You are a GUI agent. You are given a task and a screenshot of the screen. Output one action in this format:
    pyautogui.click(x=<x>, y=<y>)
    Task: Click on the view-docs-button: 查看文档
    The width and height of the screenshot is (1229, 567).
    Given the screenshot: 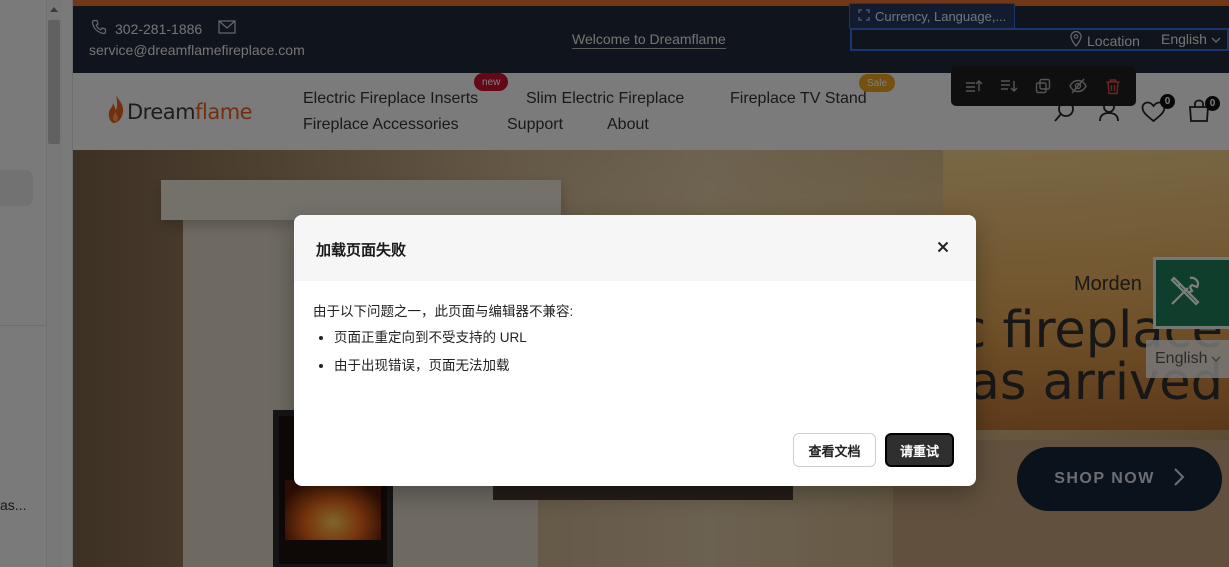 What is the action you would take?
    pyautogui.click(x=834, y=450)
    